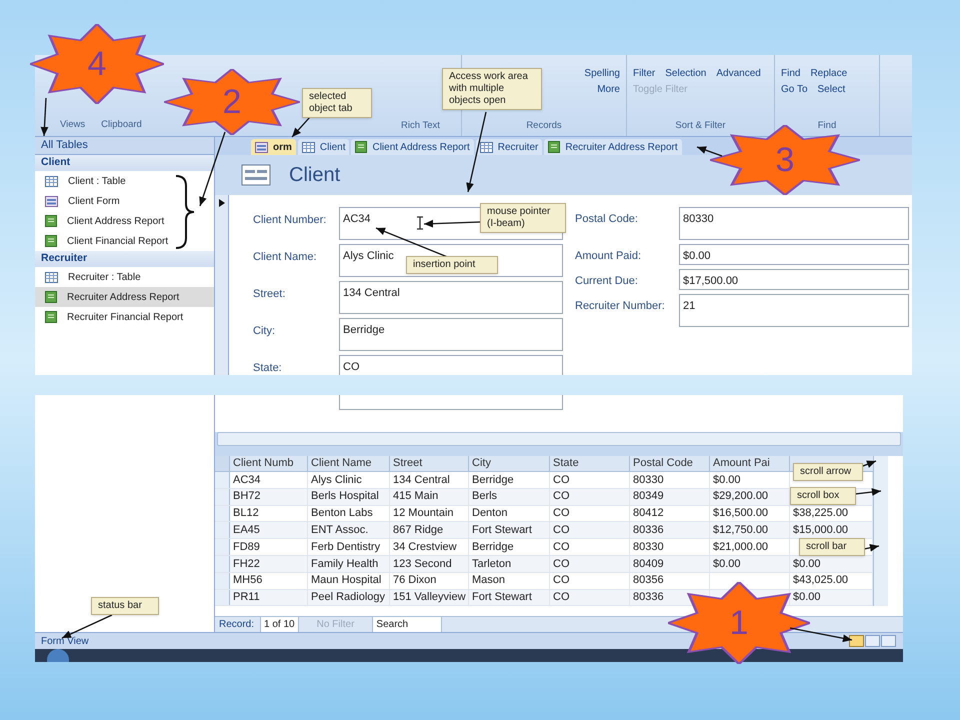  What do you see at coordinates (246, 514) in the screenshot?
I see `table-cell-text: BL12` at bounding box center [246, 514].